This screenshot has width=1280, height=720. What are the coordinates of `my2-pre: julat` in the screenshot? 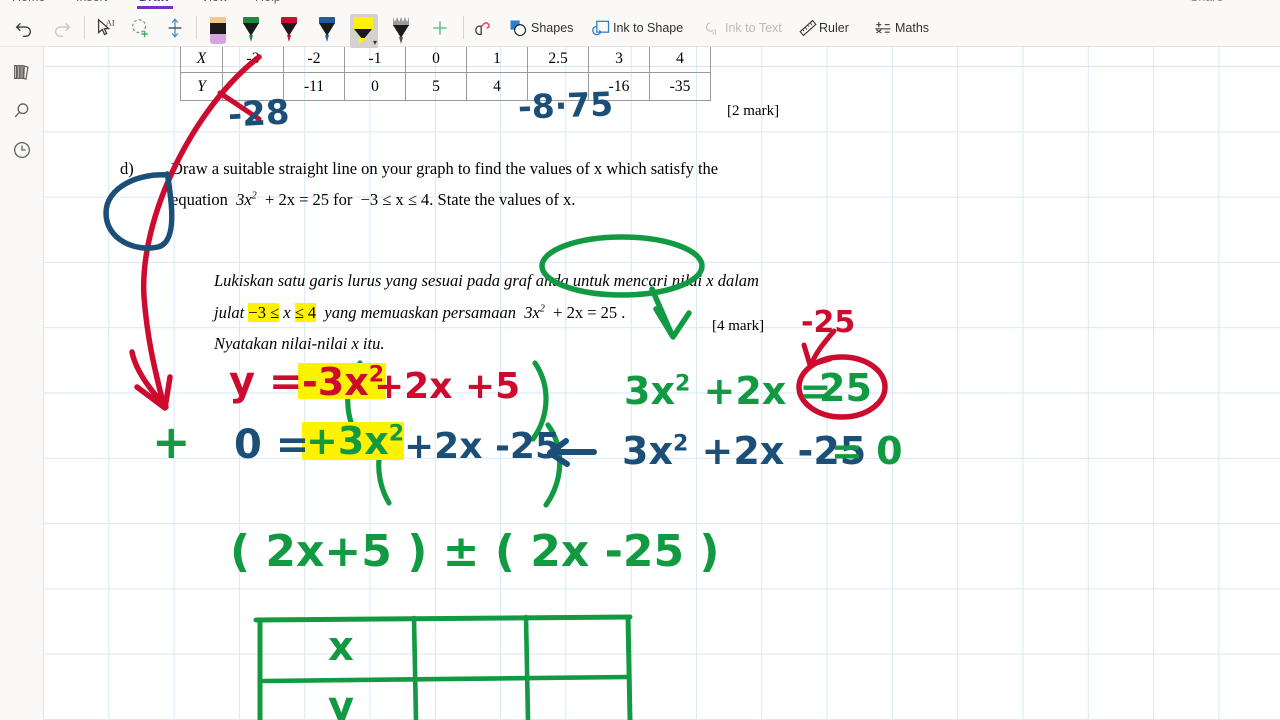 It's located at (229, 312).